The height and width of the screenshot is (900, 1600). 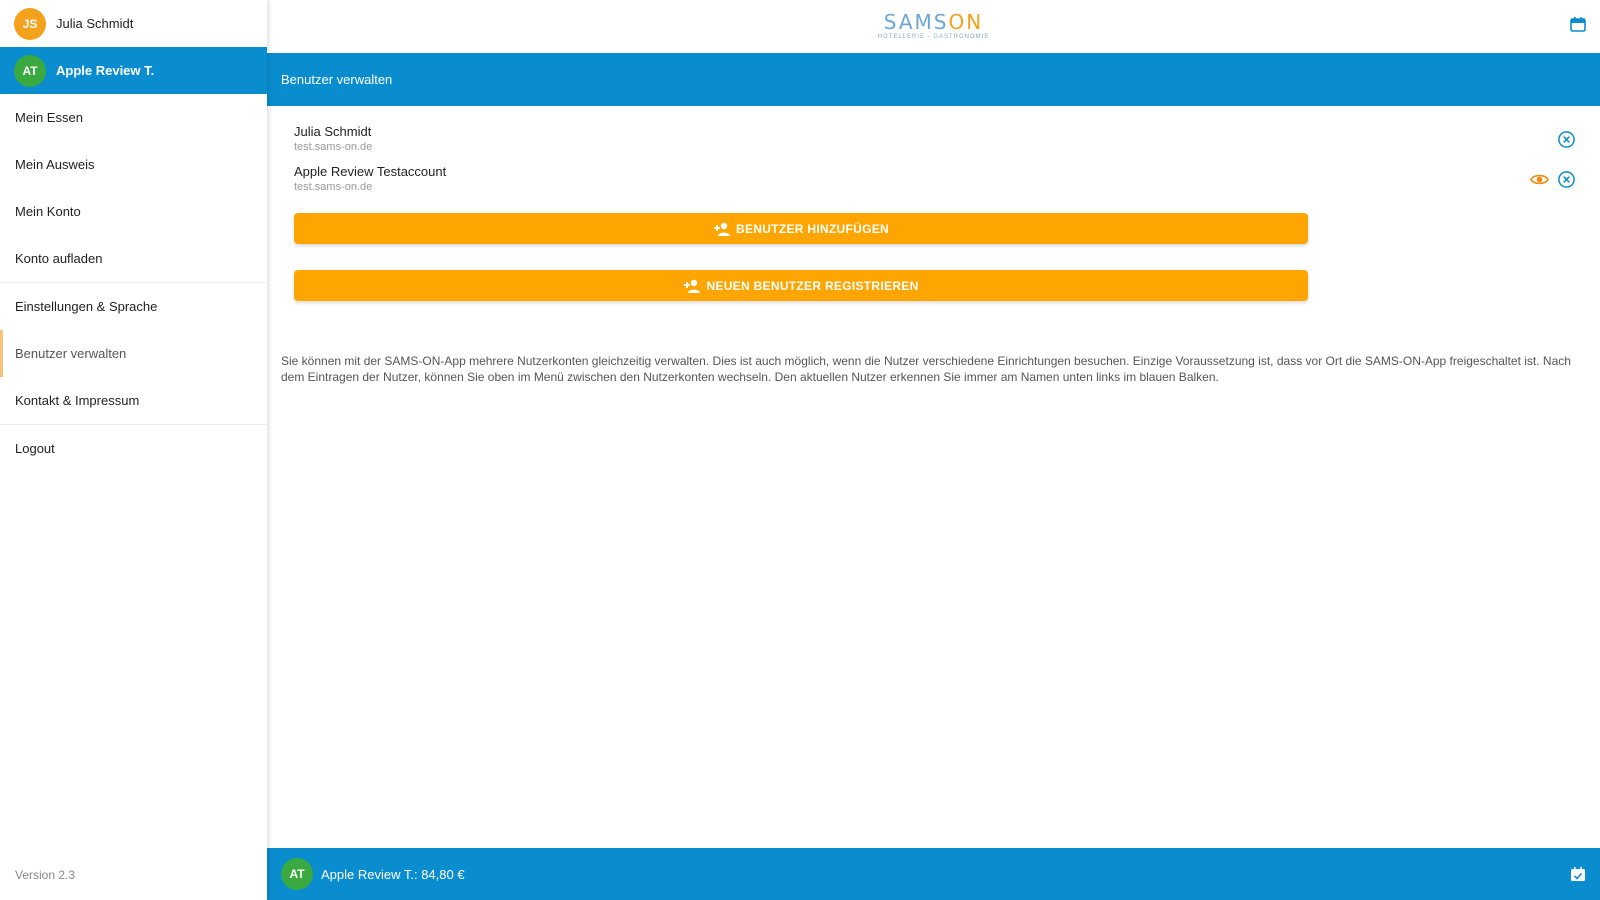 I want to click on avatar: JS, so click(x=30, y=23).